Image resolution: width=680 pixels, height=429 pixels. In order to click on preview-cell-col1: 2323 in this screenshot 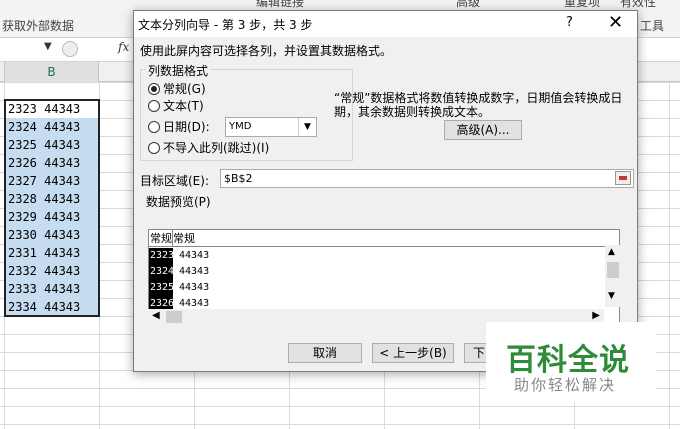, I will do `click(161, 256)`.